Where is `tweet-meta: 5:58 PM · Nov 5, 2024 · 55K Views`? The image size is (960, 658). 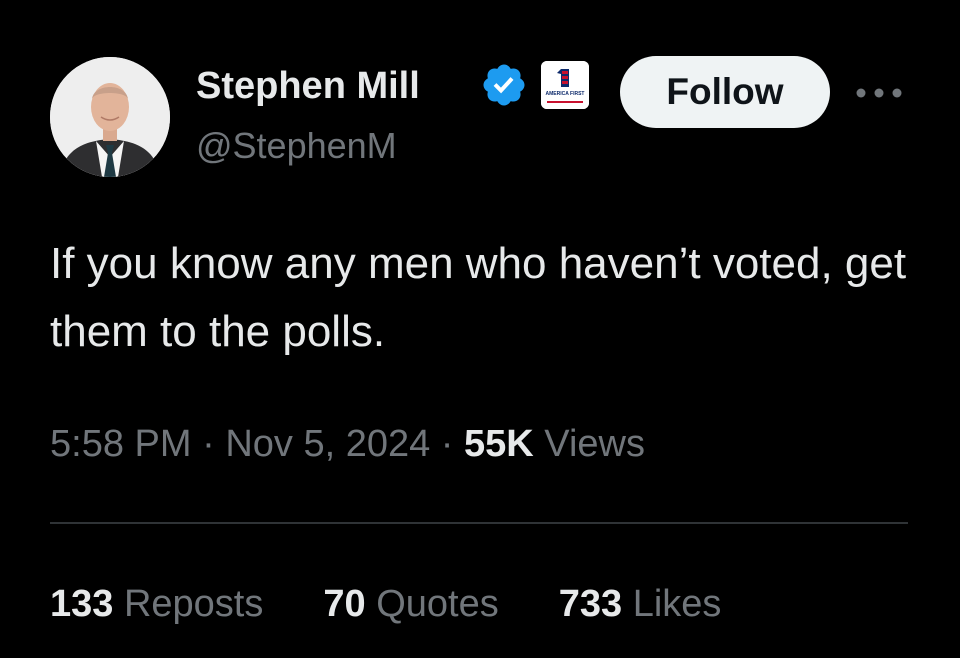
tweet-meta: 5:58 PM · Nov 5, 2024 · 55K Views is located at coordinates (347, 444).